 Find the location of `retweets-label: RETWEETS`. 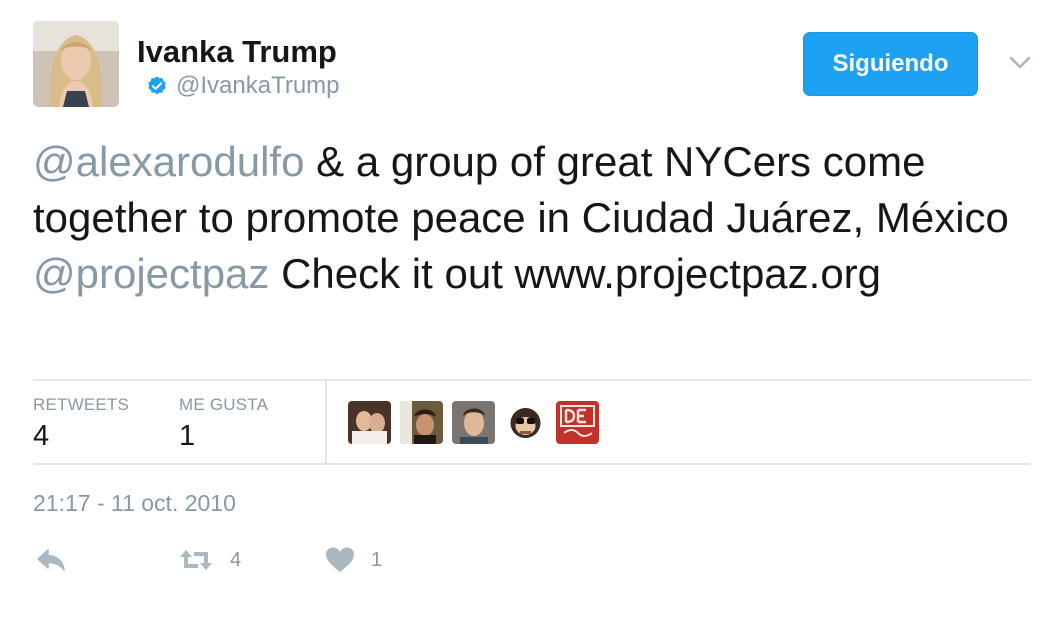

retweets-label: RETWEETS is located at coordinates (81, 404).